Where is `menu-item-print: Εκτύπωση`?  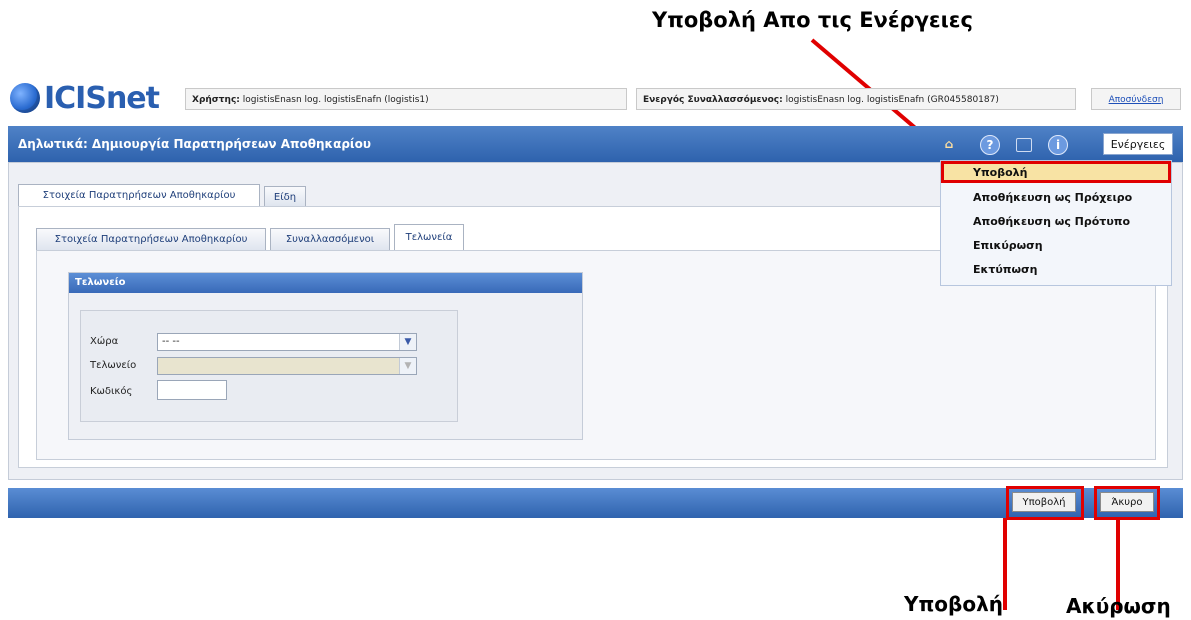 menu-item-print: Εκτύπωση is located at coordinates (1005, 269).